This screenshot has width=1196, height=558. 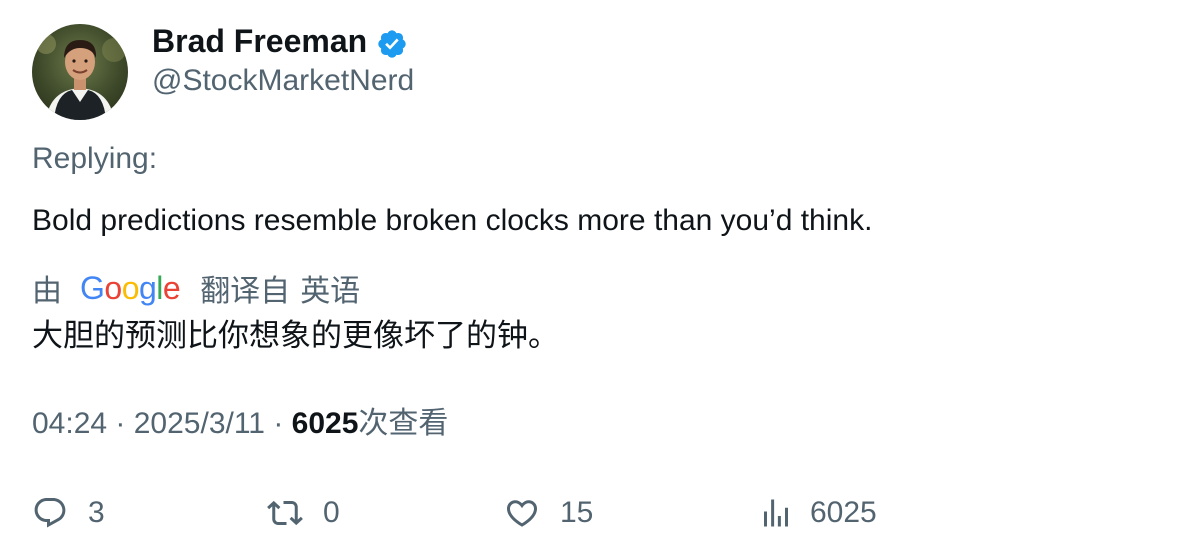 What do you see at coordinates (95, 158) in the screenshot?
I see `replying-label: Replying:` at bounding box center [95, 158].